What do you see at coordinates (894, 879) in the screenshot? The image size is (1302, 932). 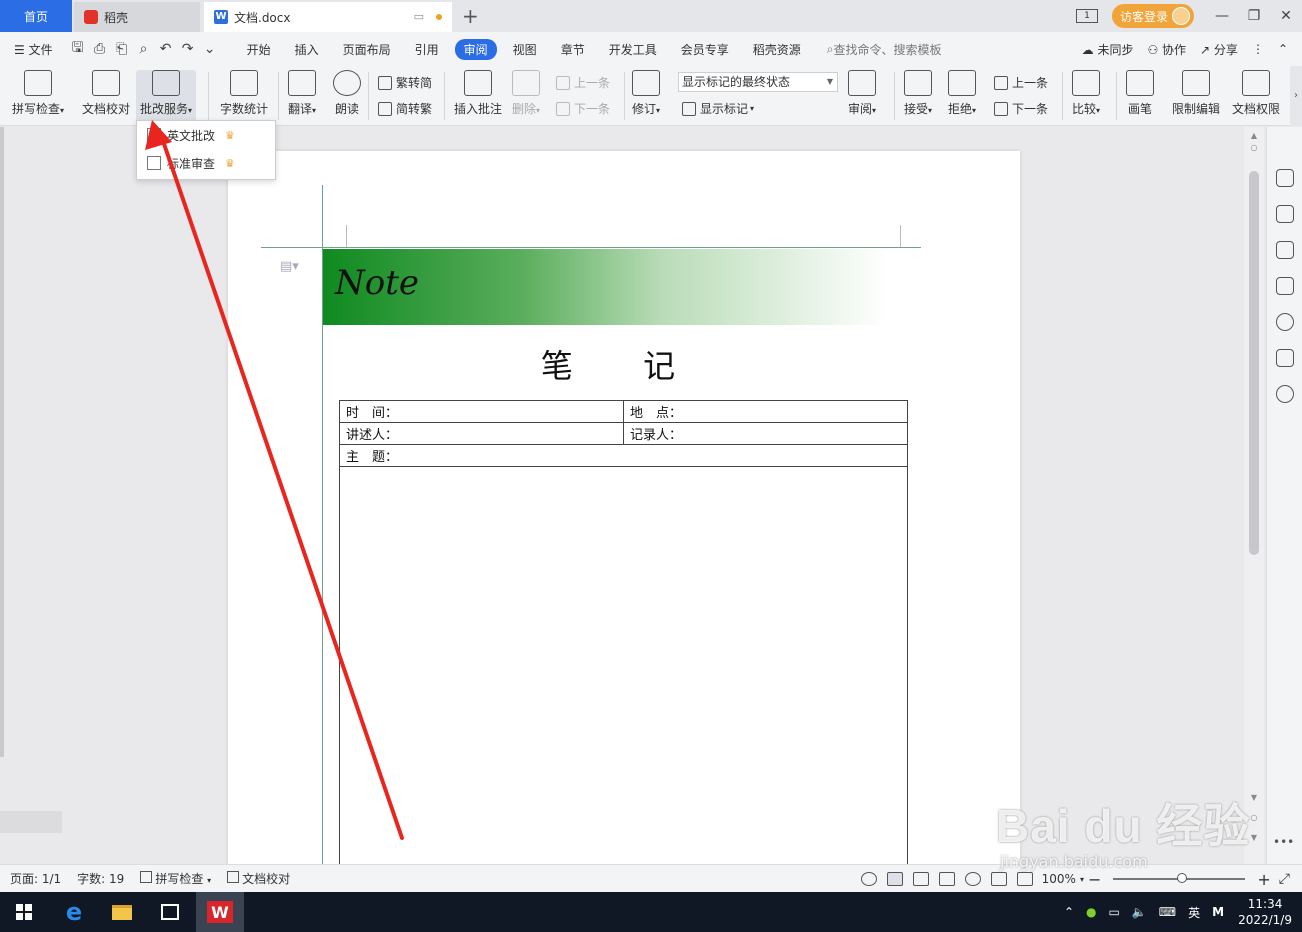 I see `page-view-icon` at bounding box center [894, 879].